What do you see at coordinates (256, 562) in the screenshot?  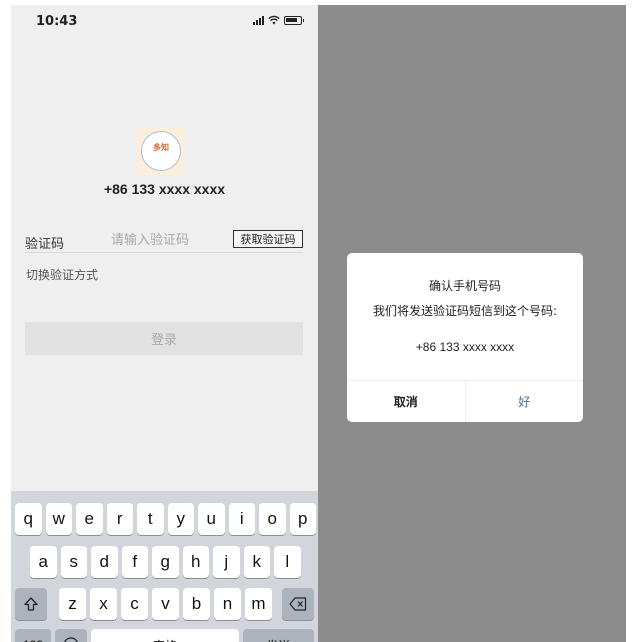 I see `key-k: k` at bounding box center [256, 562].